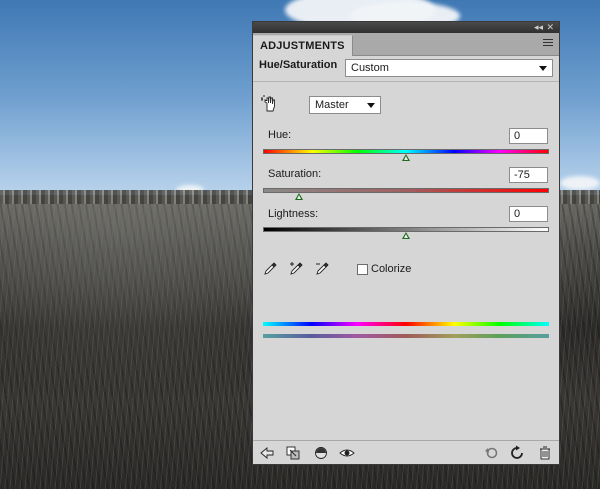 The image size is (600, 489). I want to click on eyedropper-plus-icon, so click(297, 268).